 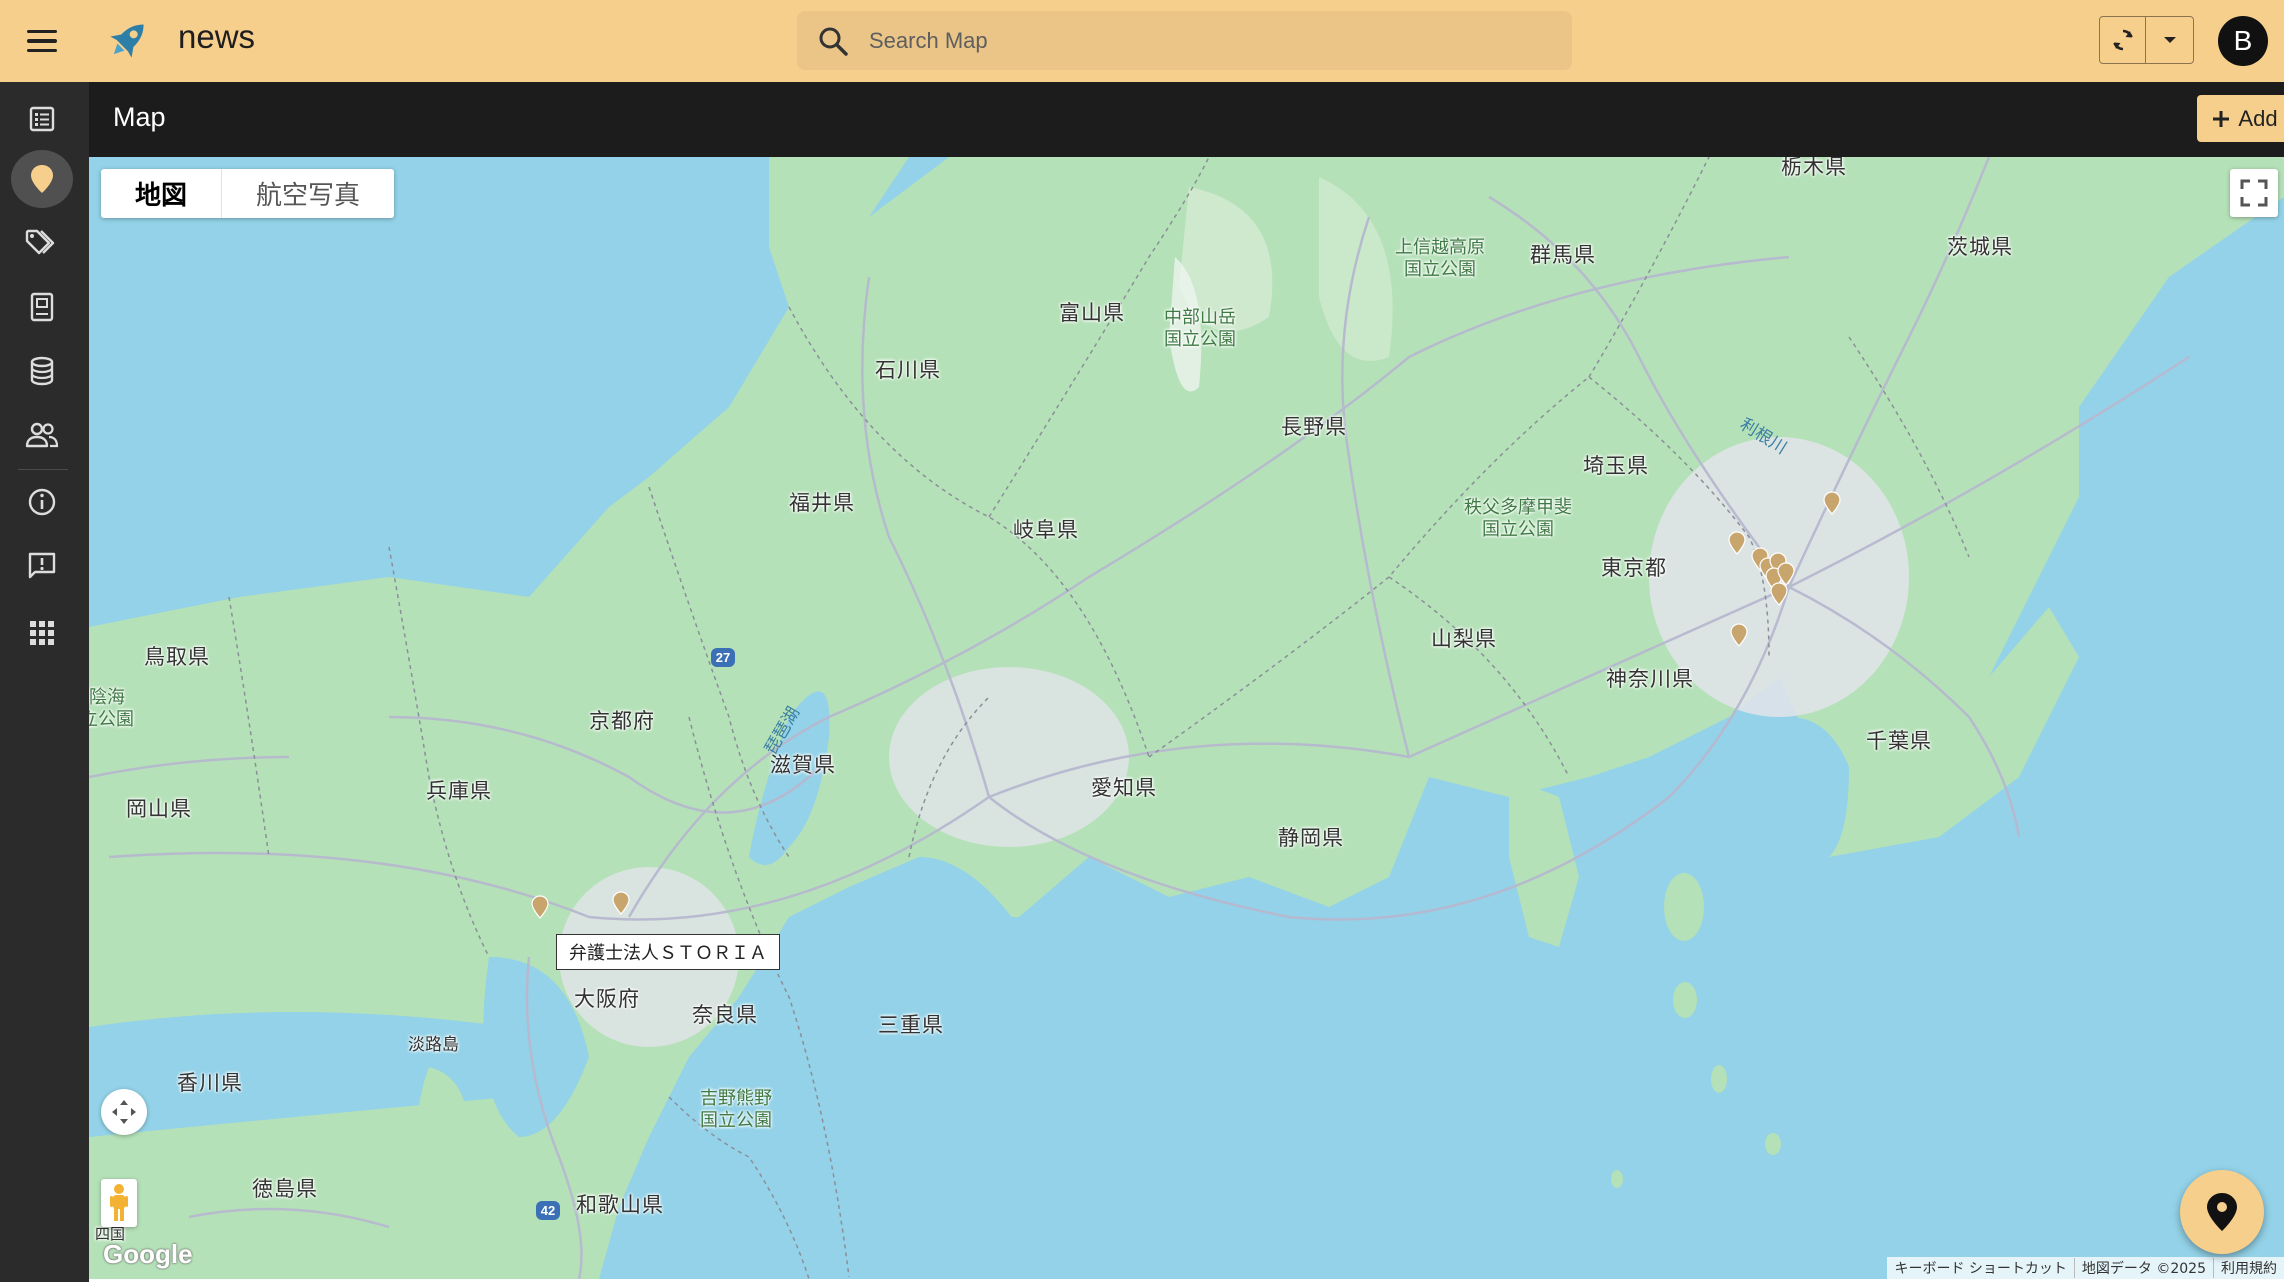 What do you see at coordinates (2243, 41) in the screenshot?
I see `avatar: B` at bounding box center [2243, 41].